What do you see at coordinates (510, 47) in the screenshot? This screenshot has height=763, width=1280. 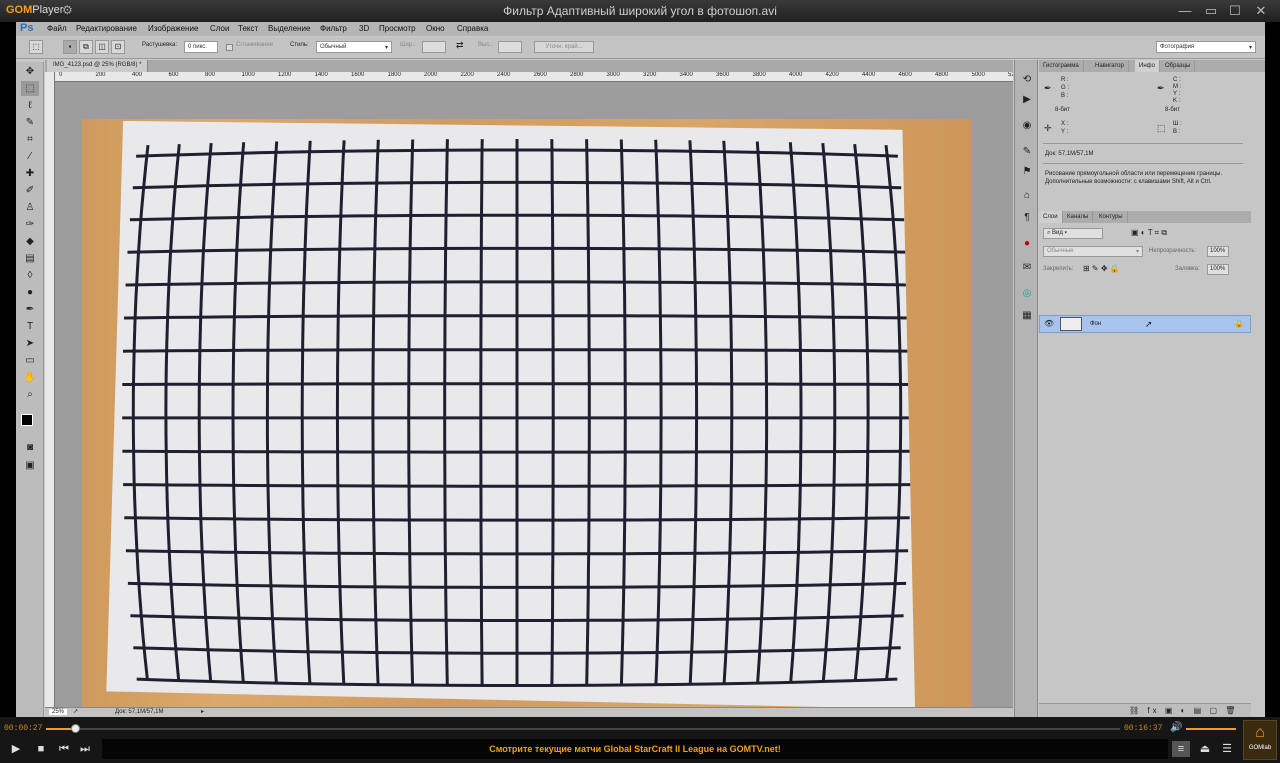 I see `height-input` at bounding box center [510, 47].